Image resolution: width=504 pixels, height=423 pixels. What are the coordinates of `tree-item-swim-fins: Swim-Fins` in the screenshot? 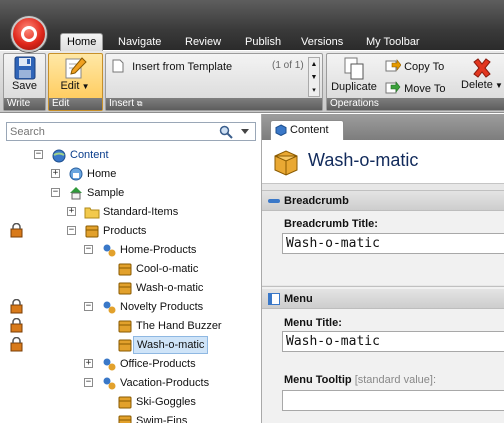 It's located at (187, 417).